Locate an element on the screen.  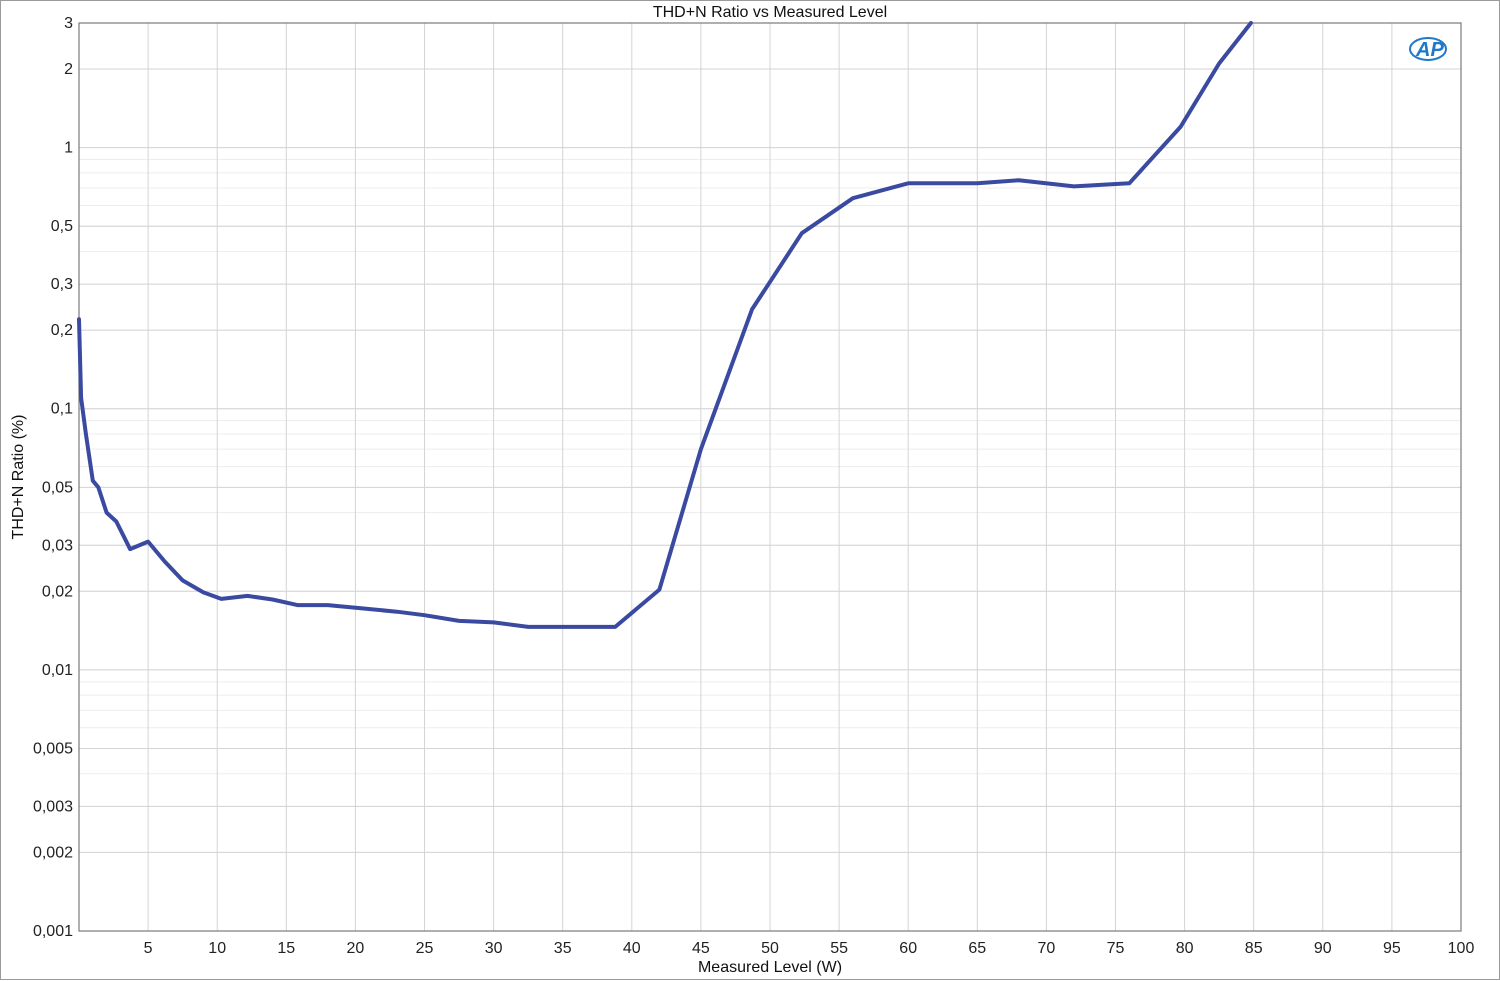
y-tick-label: 0,05 is located at coordinates (57, 487).